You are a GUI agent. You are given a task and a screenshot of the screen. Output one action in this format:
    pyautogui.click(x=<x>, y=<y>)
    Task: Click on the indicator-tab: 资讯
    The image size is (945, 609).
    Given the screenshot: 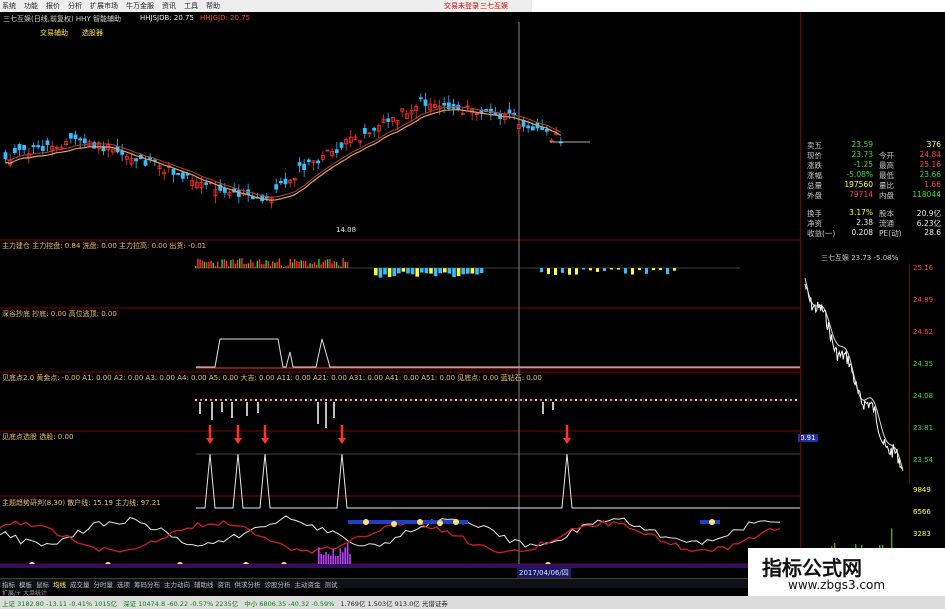 What is the action you would take?
    pyautogui.click(x=224, y=584)
    